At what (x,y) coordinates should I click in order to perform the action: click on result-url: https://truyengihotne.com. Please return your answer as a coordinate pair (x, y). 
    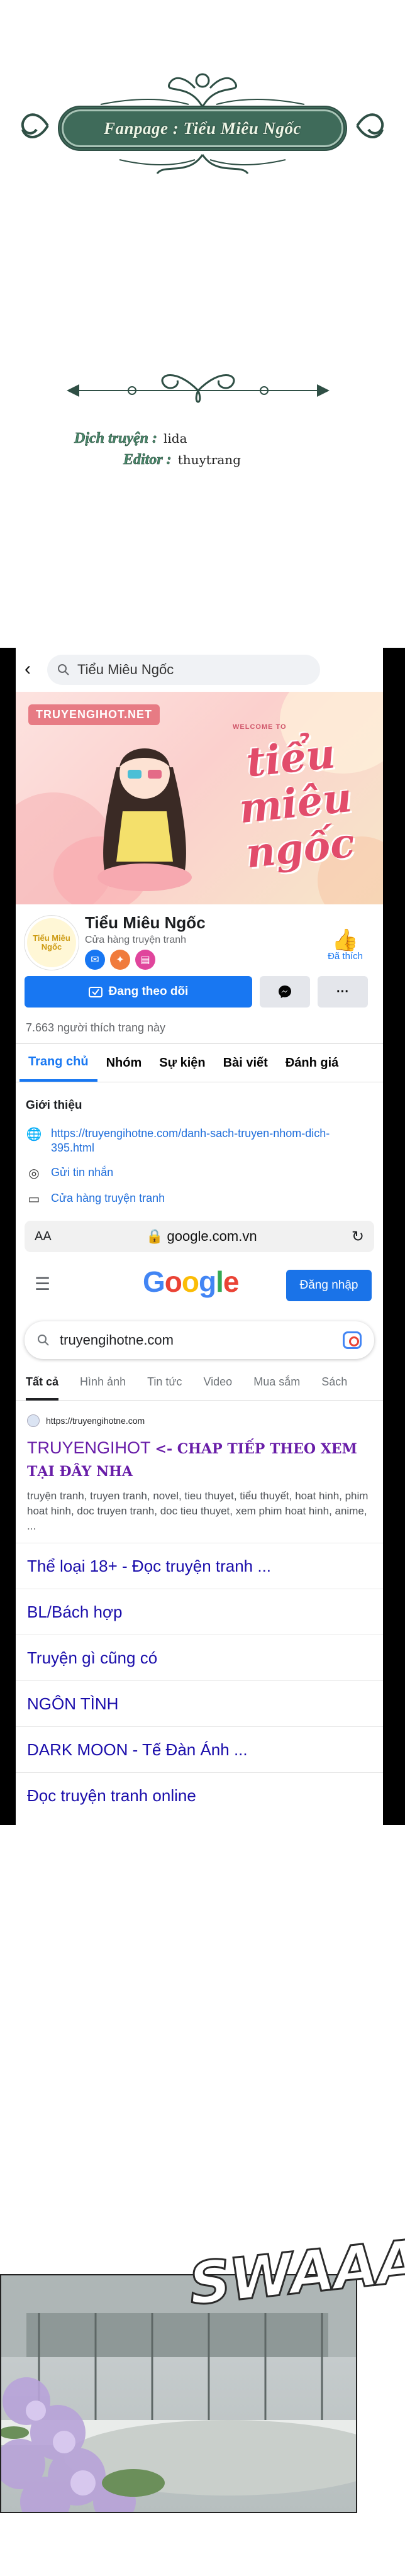
    Looking at the image, I should click on (96, 1421).